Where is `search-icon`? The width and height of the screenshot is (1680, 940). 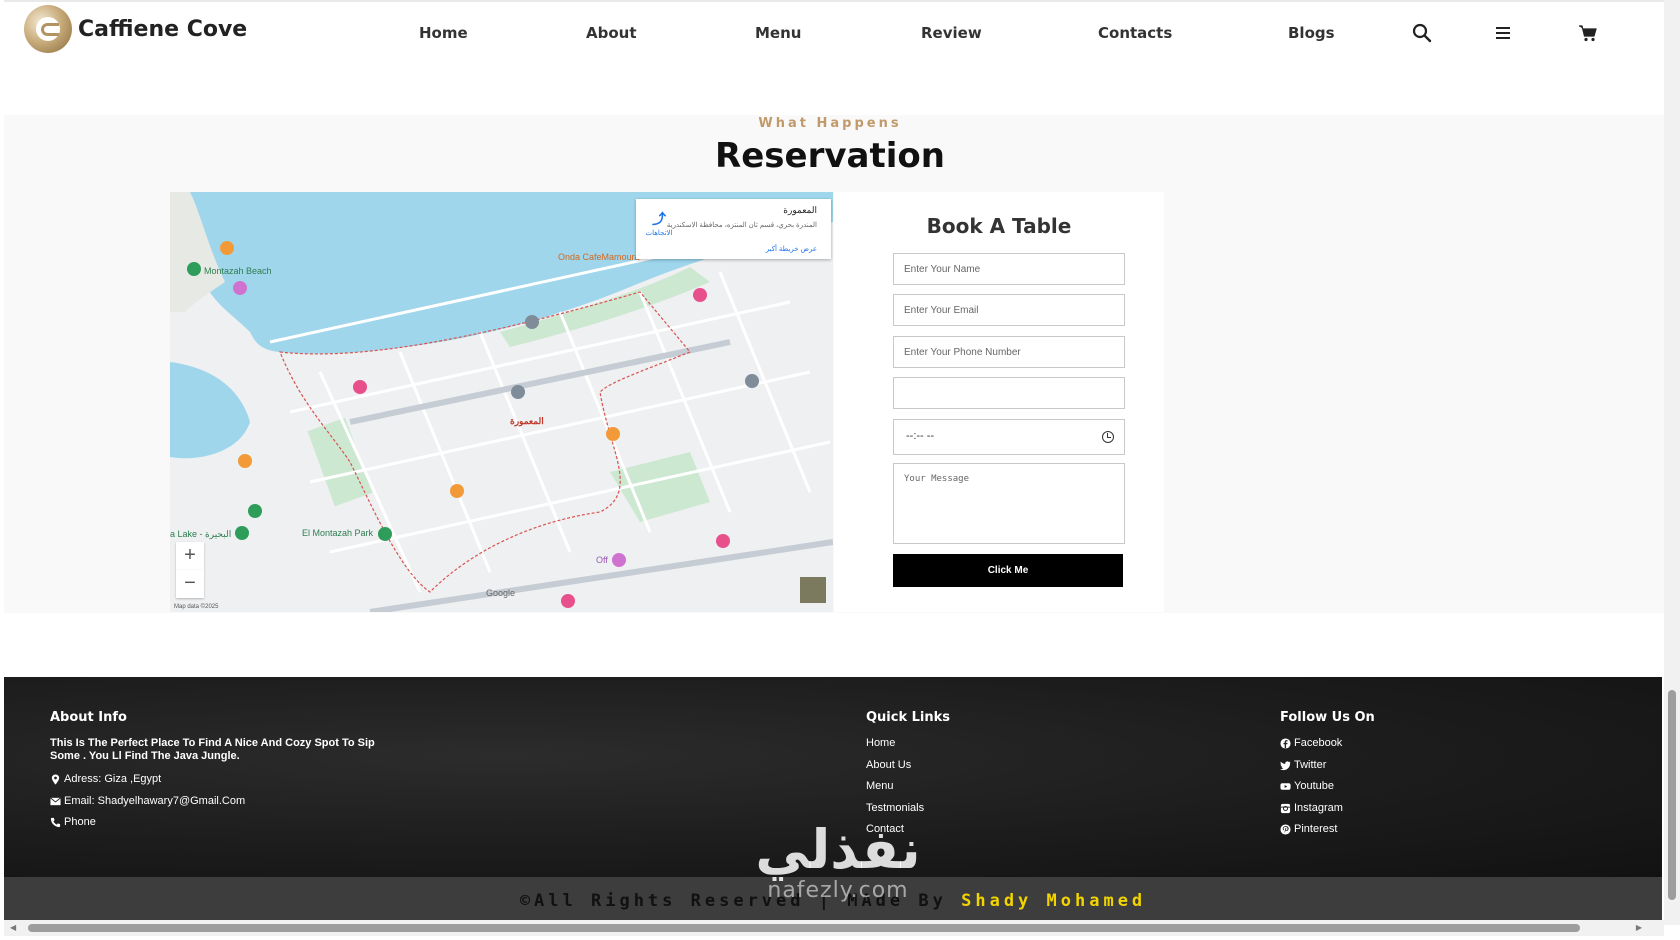 search-icon is located at coordinates (1422, 33).